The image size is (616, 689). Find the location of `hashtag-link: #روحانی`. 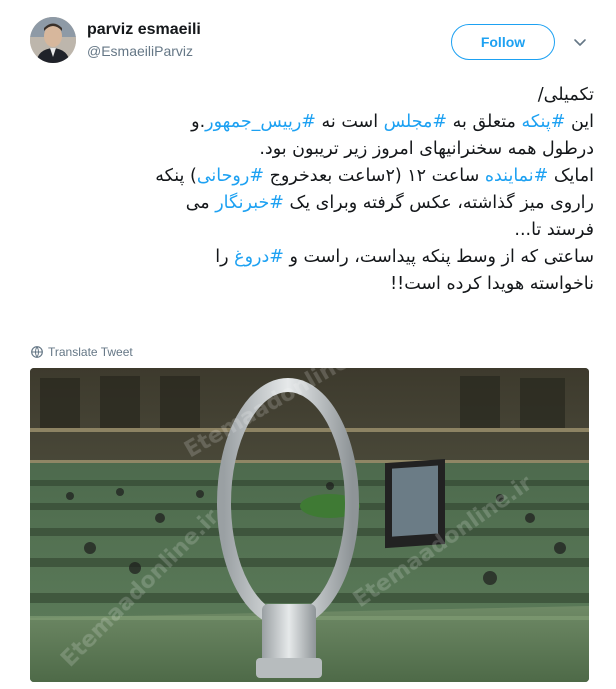

hashtag-link: #روحانی is located at coordinates (230, 176).